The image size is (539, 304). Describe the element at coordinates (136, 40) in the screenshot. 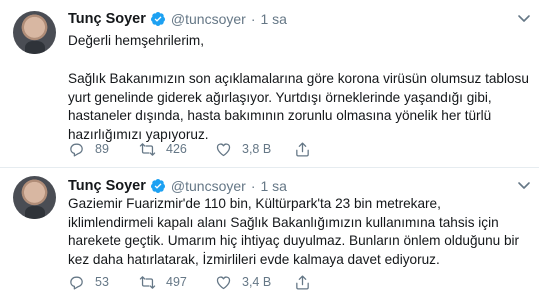

I see `tweet-greeting: Değerli hemşehrilerim,` at that location.